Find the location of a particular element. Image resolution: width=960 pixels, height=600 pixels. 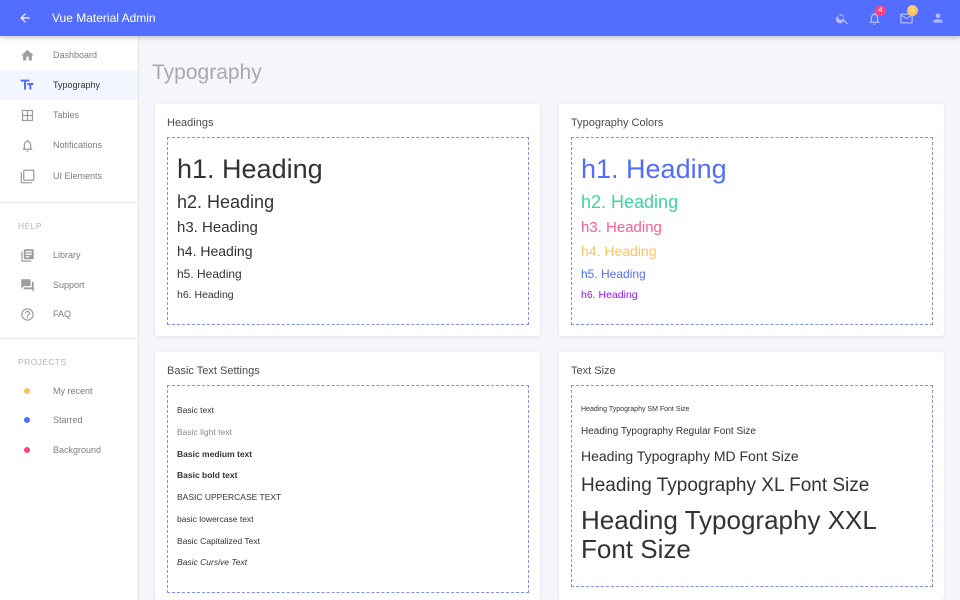

card-title: Typography Colors is located at coordinates (617, 123).